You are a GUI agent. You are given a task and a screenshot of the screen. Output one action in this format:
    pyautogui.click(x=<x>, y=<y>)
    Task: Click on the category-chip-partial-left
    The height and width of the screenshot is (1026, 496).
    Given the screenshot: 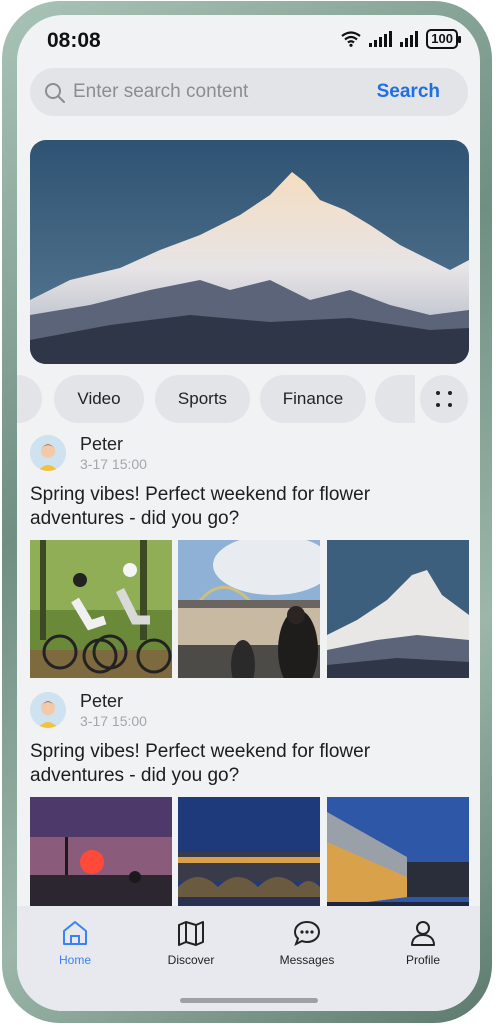 What is the action you would take?
    pyautogui.click(x=29, y=399)
    